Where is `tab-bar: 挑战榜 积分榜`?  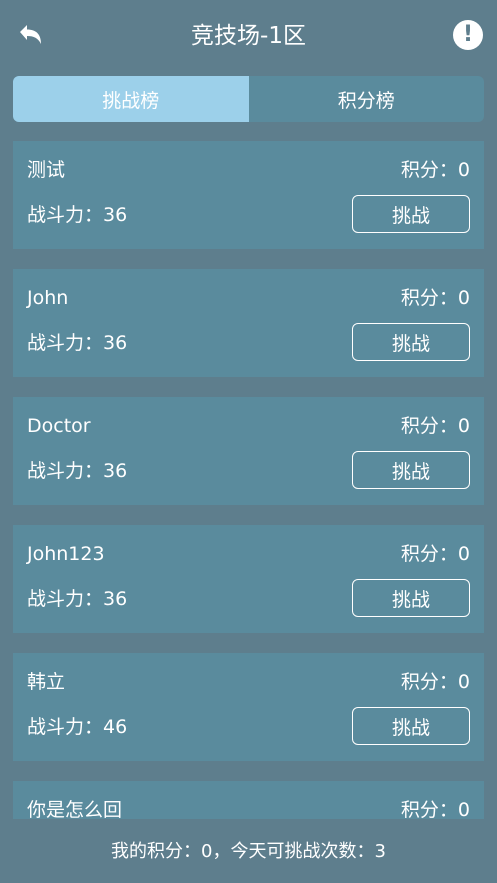 tab-bar: 挑战榜 积分榜 is located at coordinates (248, 99).